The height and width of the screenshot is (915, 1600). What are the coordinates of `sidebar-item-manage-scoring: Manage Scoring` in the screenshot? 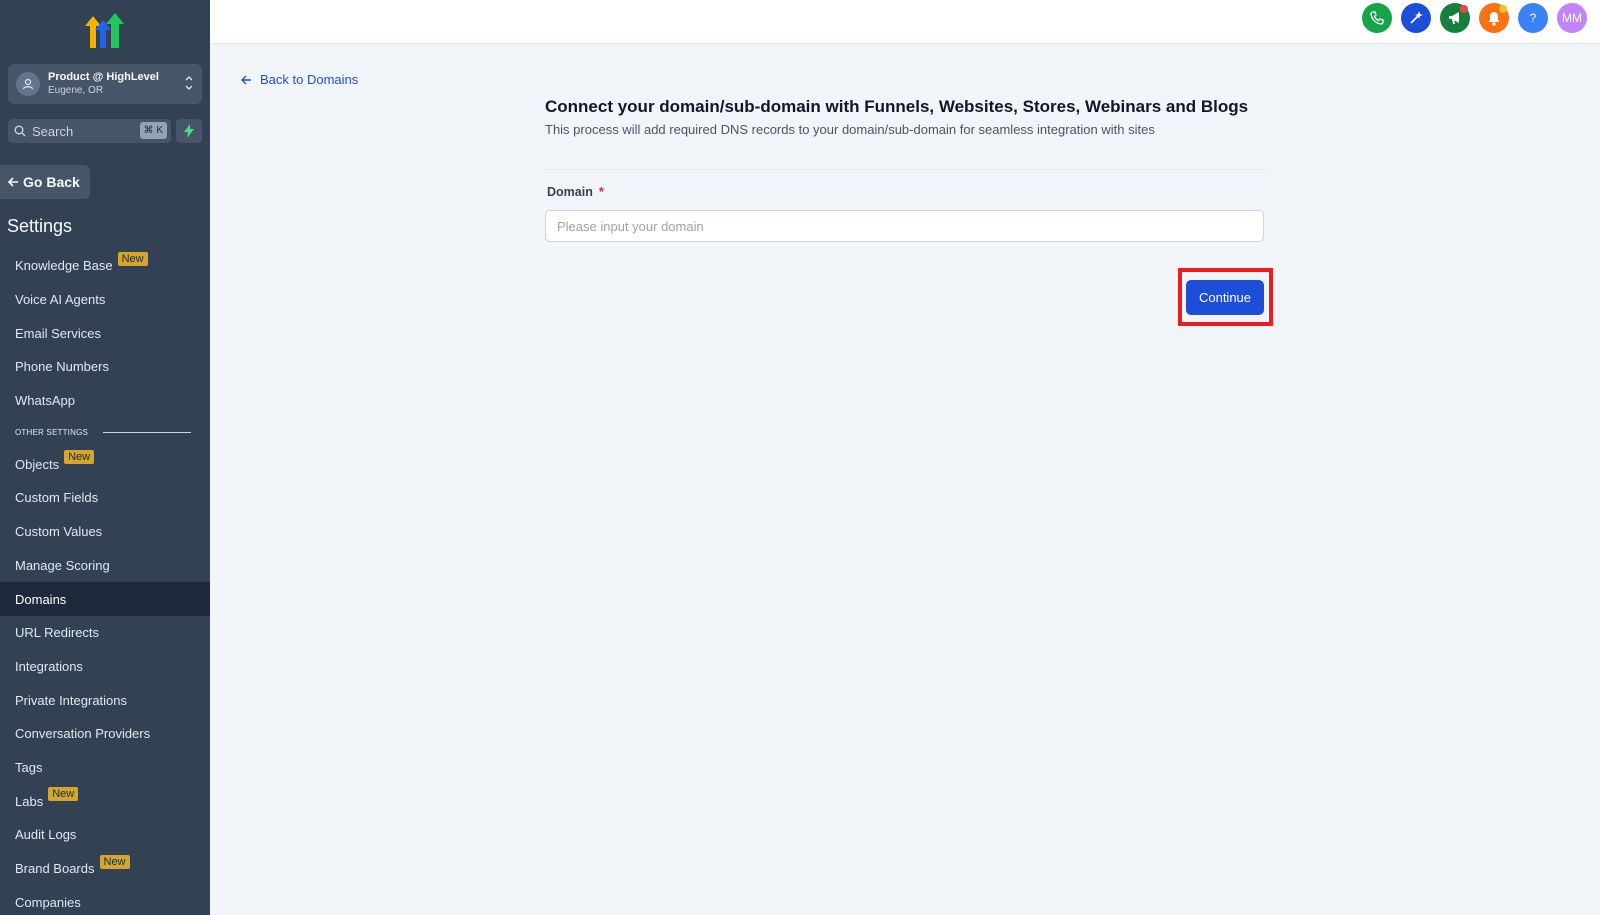 It's located at (105, 566).